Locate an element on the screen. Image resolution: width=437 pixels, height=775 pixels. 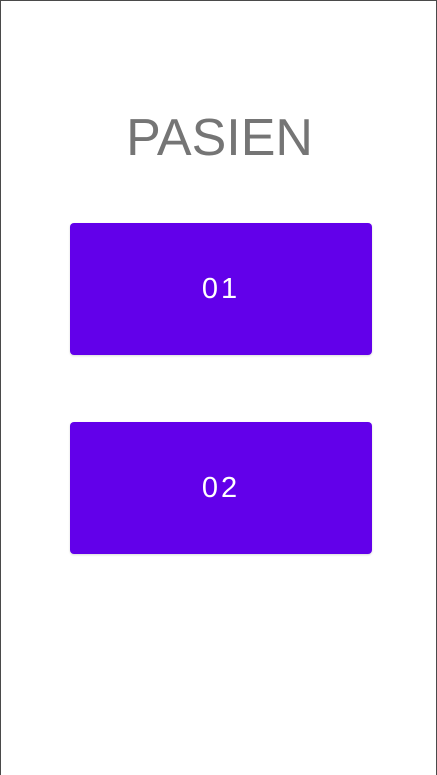
patient-01-button: 01 is located at coordinates (221, 289).